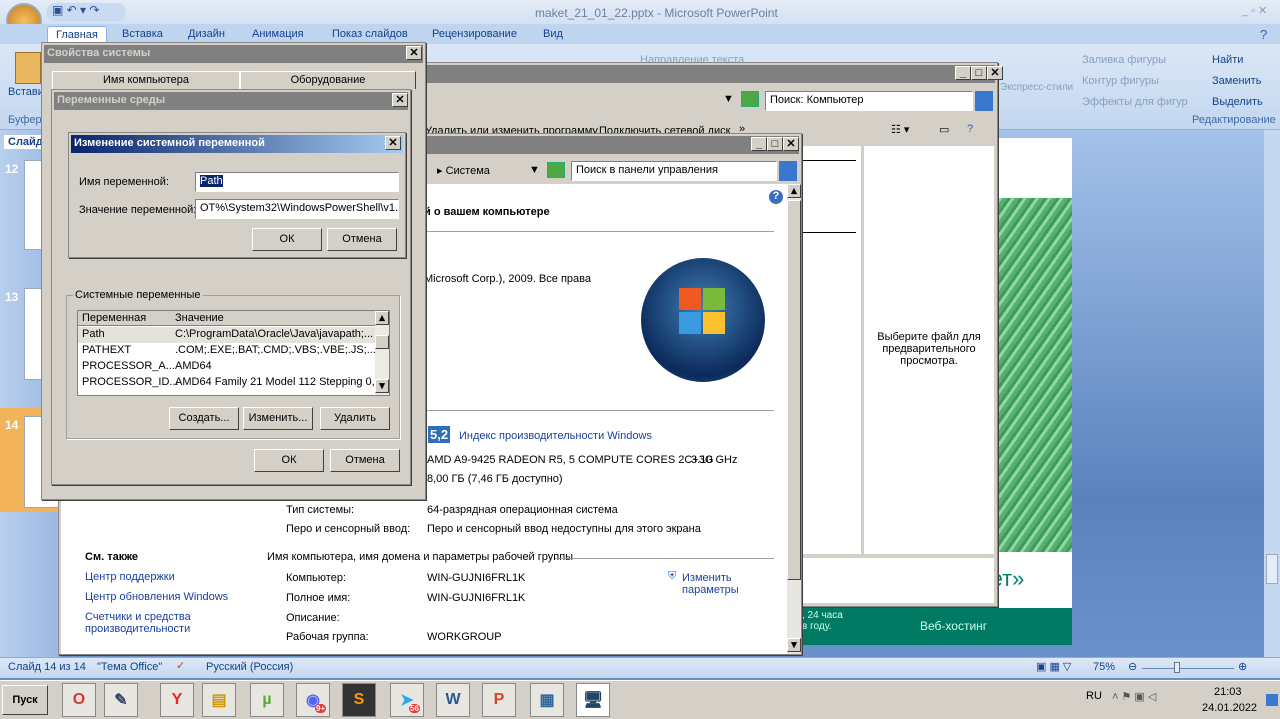  I want to click on taskbar-opera-icon: O, so click(79, 700).